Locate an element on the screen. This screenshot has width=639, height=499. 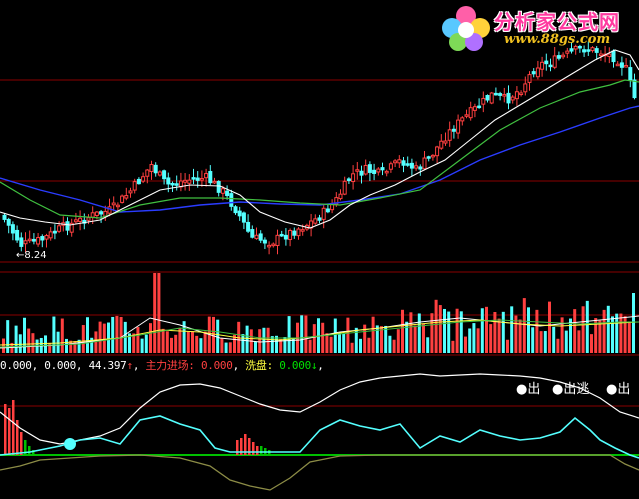
flower-logo-icon is located at coordinates (466, 28).